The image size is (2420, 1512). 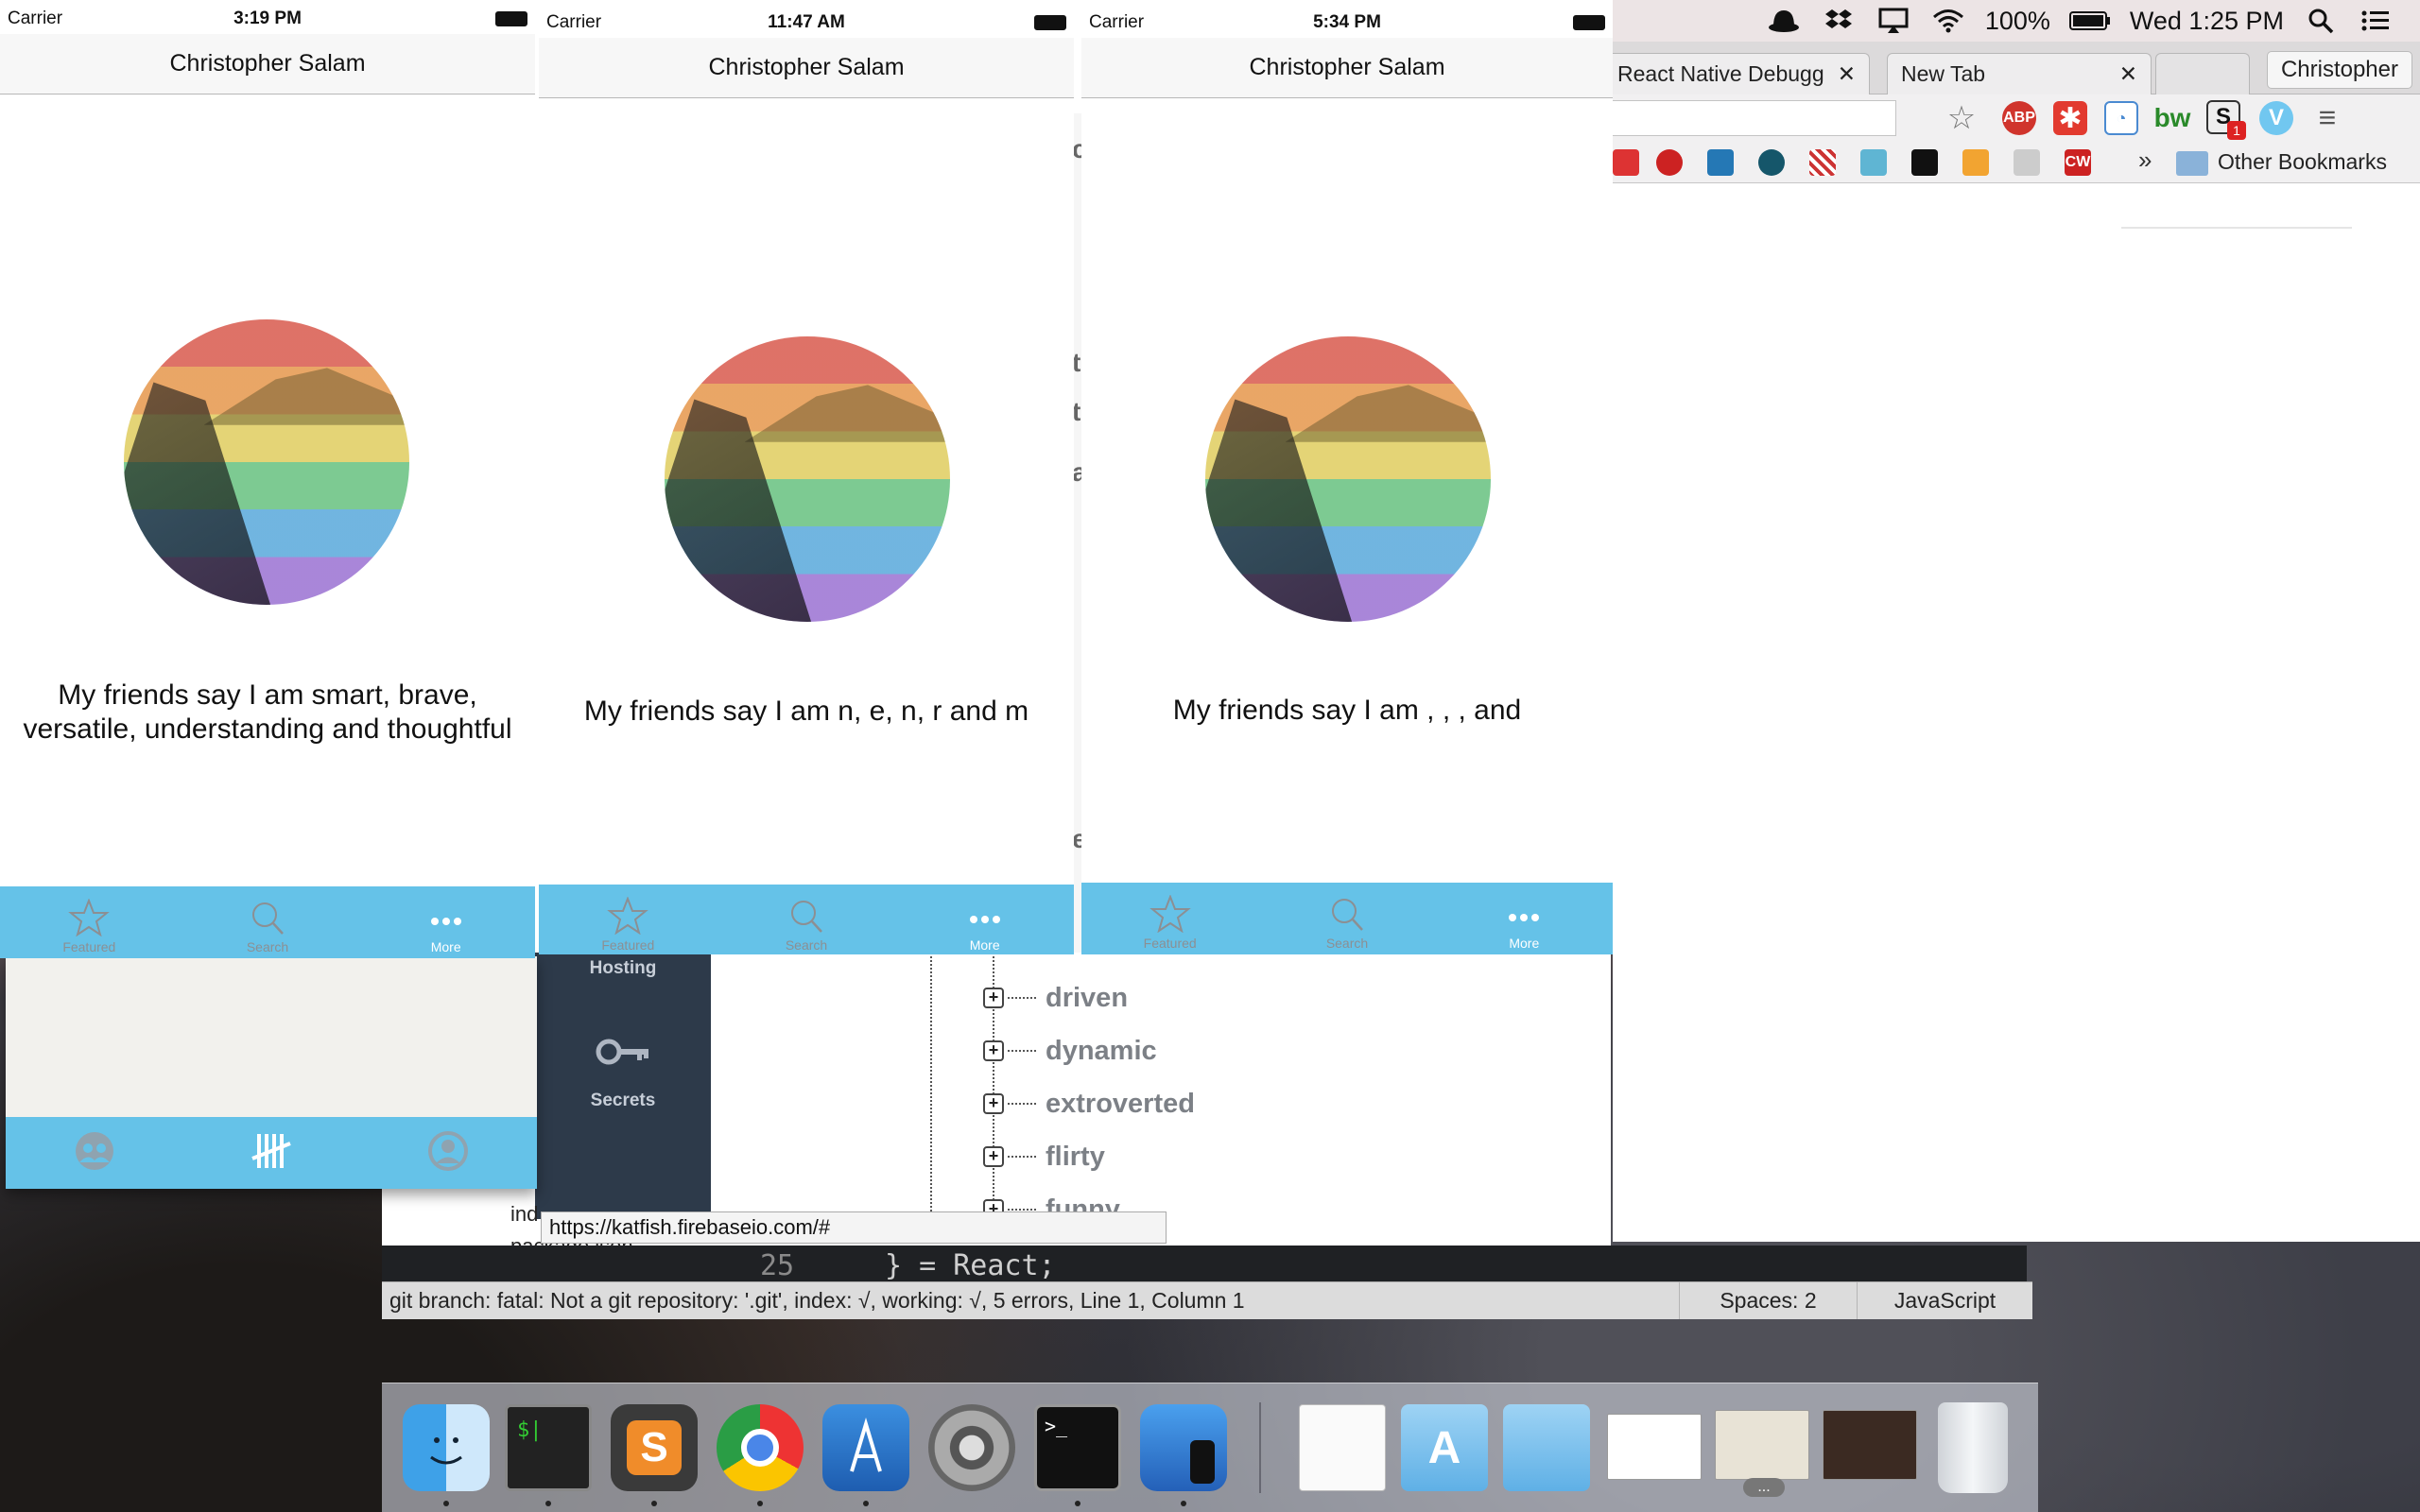 I want to click on status-bar: Carrier 11:47 AM, so click(x=806, y=23).